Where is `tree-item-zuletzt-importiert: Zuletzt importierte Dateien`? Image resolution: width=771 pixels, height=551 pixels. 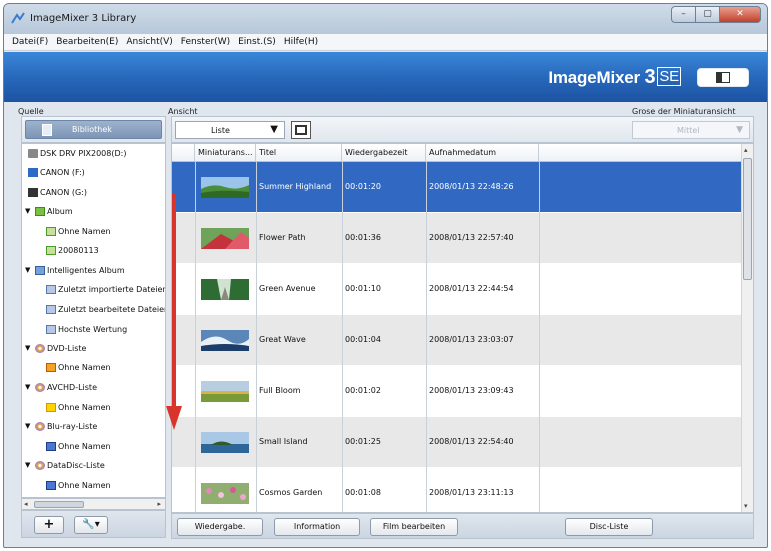
tree-item-zuletzt-importiert: Zuletzt importierte Dateien is located at coordinates (106, 289).